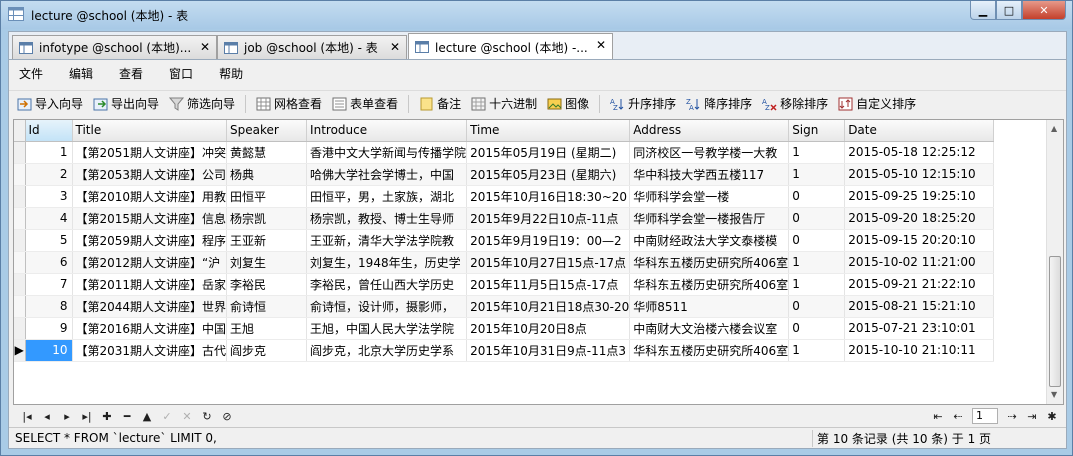 This screenshot has width=1073, height=456. What do you see at coordinates (1054, 128) in the screenshot?
I see `scroll-up-icon: ▲` at bounding box center [1054, 128].